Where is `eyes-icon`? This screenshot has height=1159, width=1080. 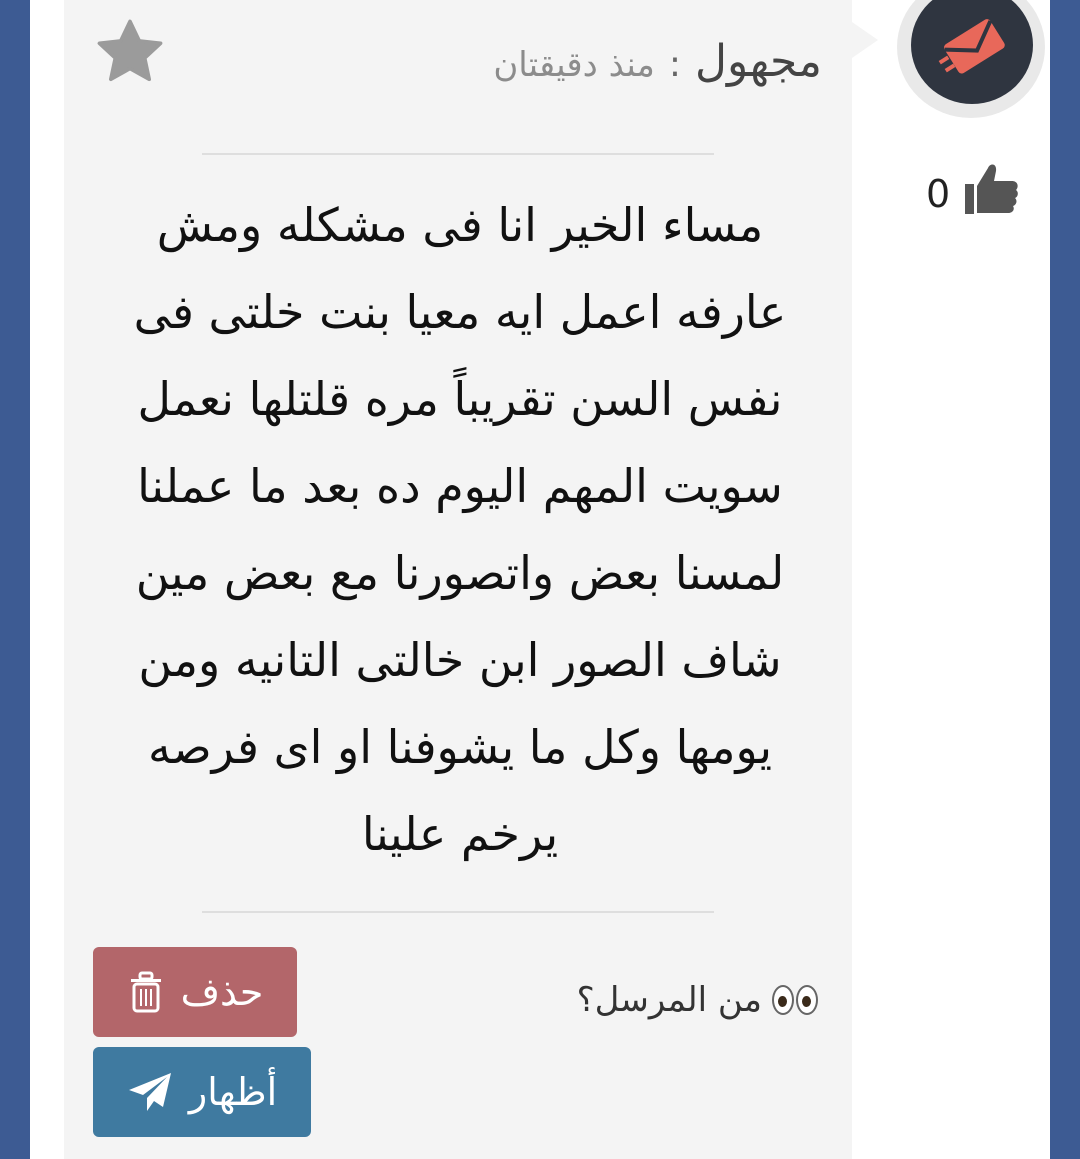 eyes-icon is located at coordinates (795, 1000).